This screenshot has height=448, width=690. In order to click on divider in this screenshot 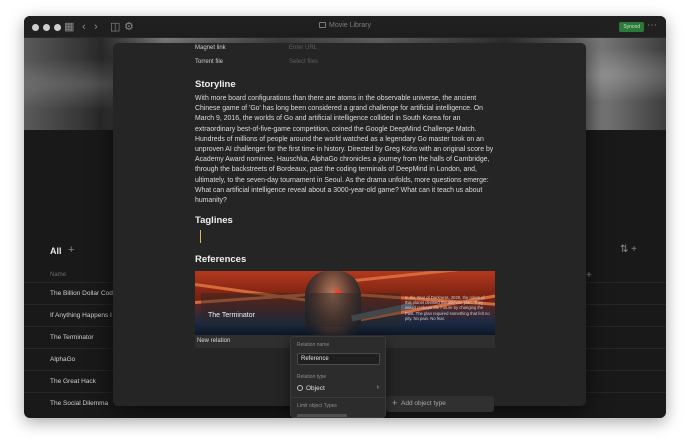, I will do `click(338, 397)`.